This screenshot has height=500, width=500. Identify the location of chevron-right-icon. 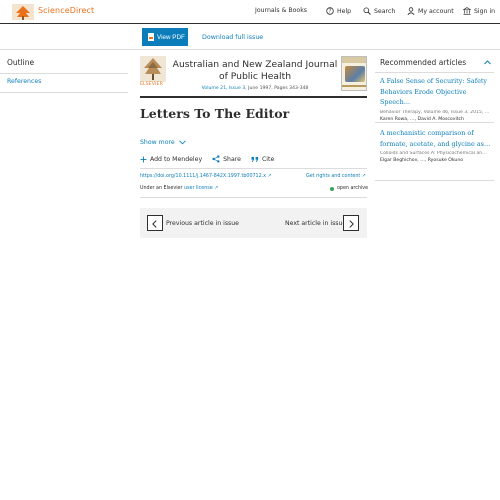
(351, 224).